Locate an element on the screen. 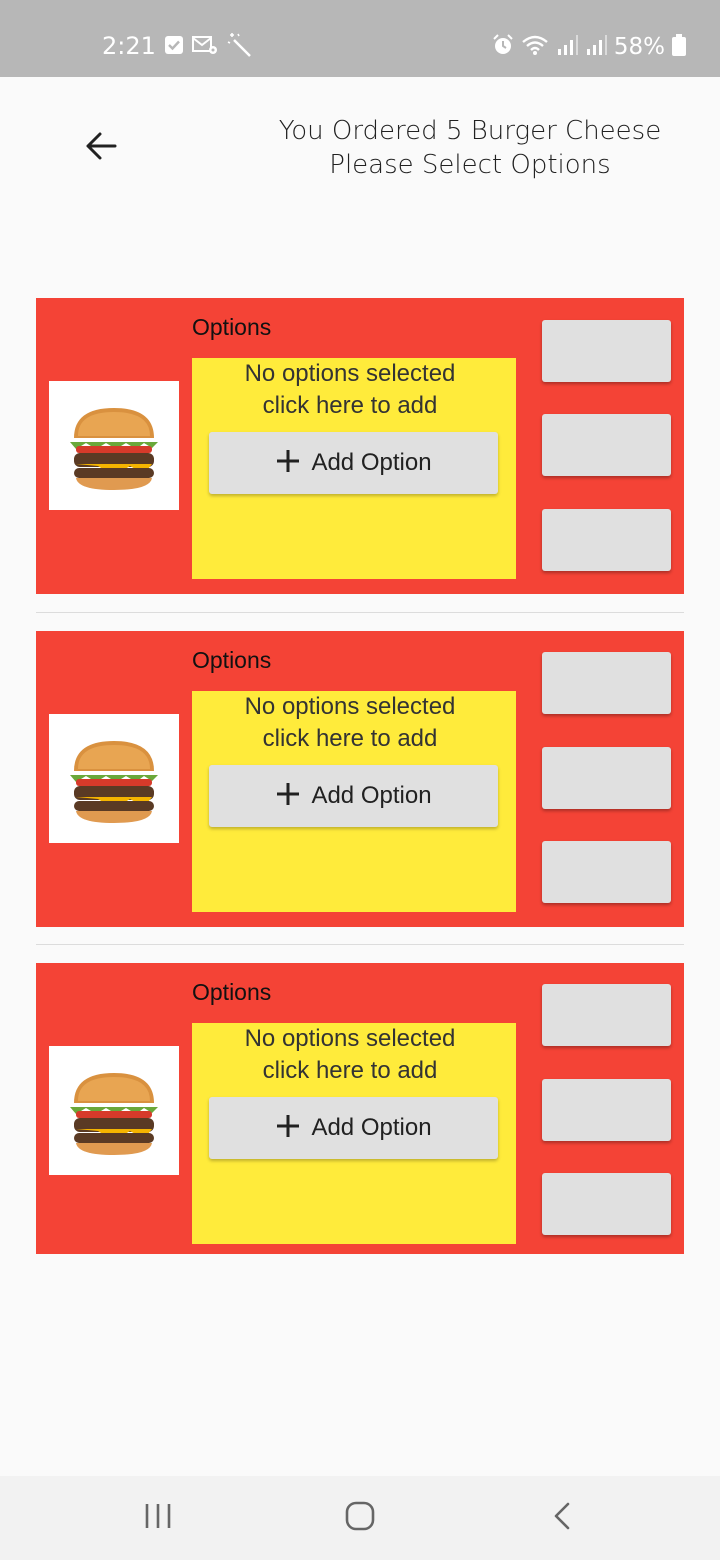 The height and width of the screenshot is (1560, 720). wifi-icon is located at coordinates (535, 47).